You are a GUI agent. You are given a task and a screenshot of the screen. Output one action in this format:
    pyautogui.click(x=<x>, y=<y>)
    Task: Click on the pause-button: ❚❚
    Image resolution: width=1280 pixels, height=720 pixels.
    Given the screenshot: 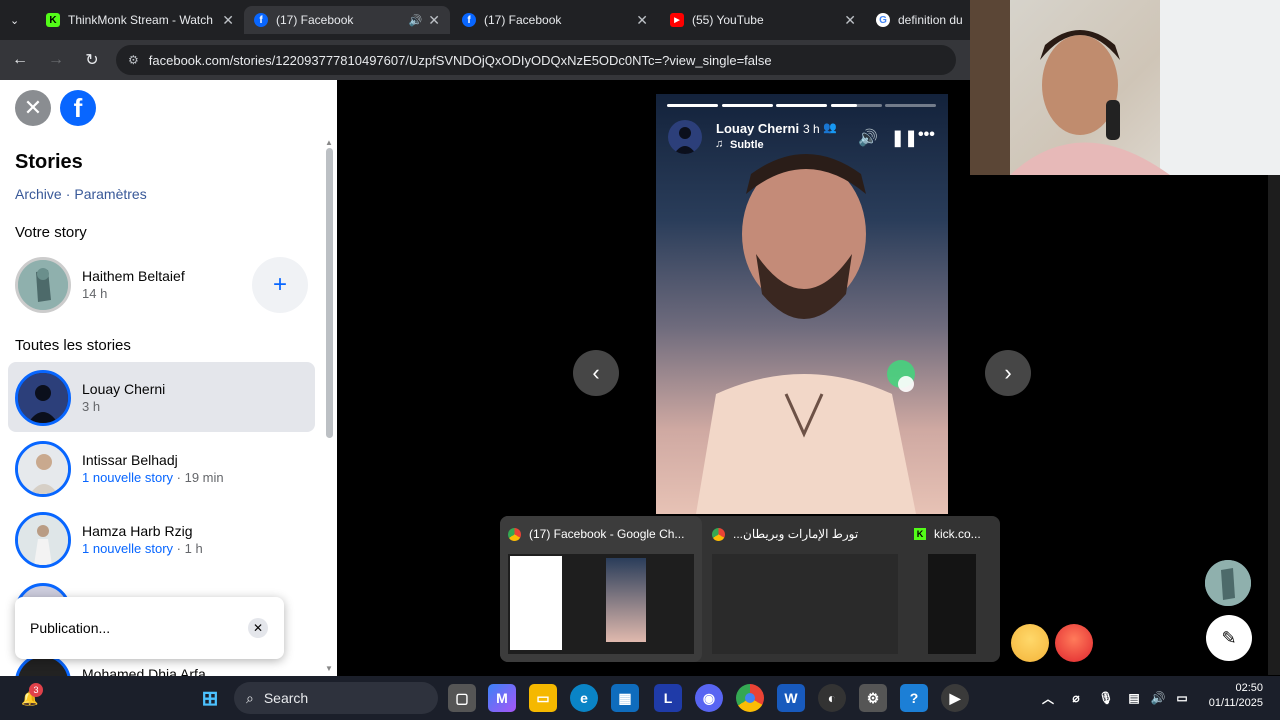 What is the action you would take?
    pyautogui.click(x=904, y=138)
    